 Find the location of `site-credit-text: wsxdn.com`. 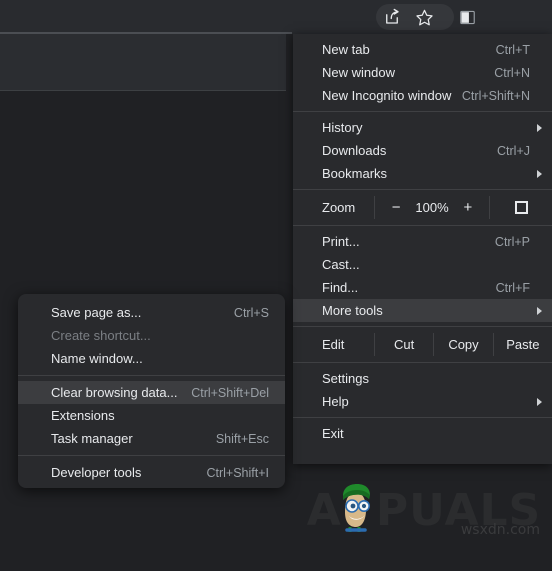

site-credit-text: wsxdn.com is located at coordinates (500, 530).